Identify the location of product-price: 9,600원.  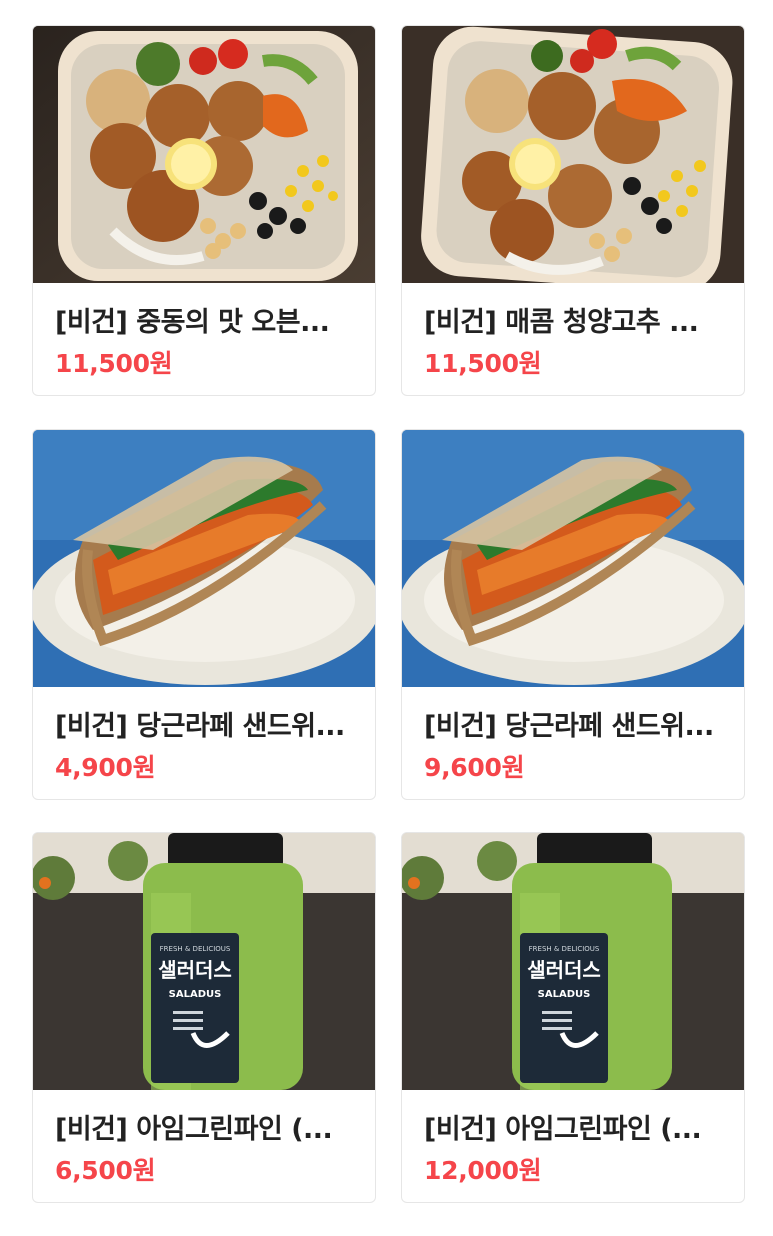
(474, 767).